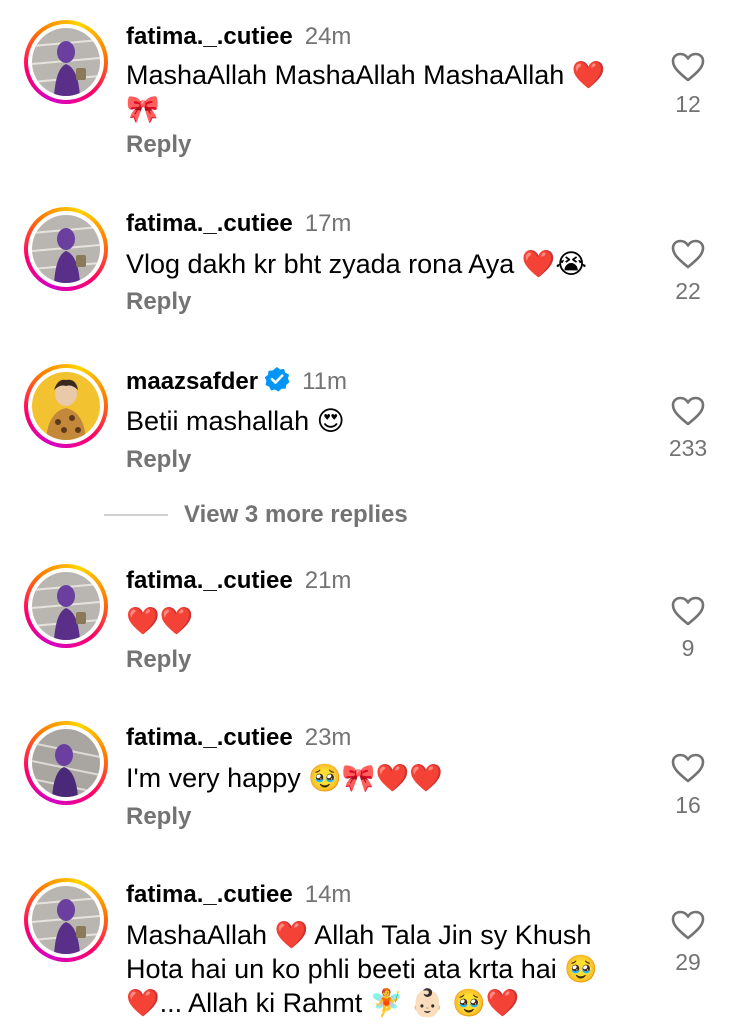 This screenshot has width=742, height=1024. What do you see at coordinates (356, 264) in the screenshot?
I see `comment-text: Vlog dakh kr bht zyada rona Aya ❤️😭` at bounding box center [356, 264].